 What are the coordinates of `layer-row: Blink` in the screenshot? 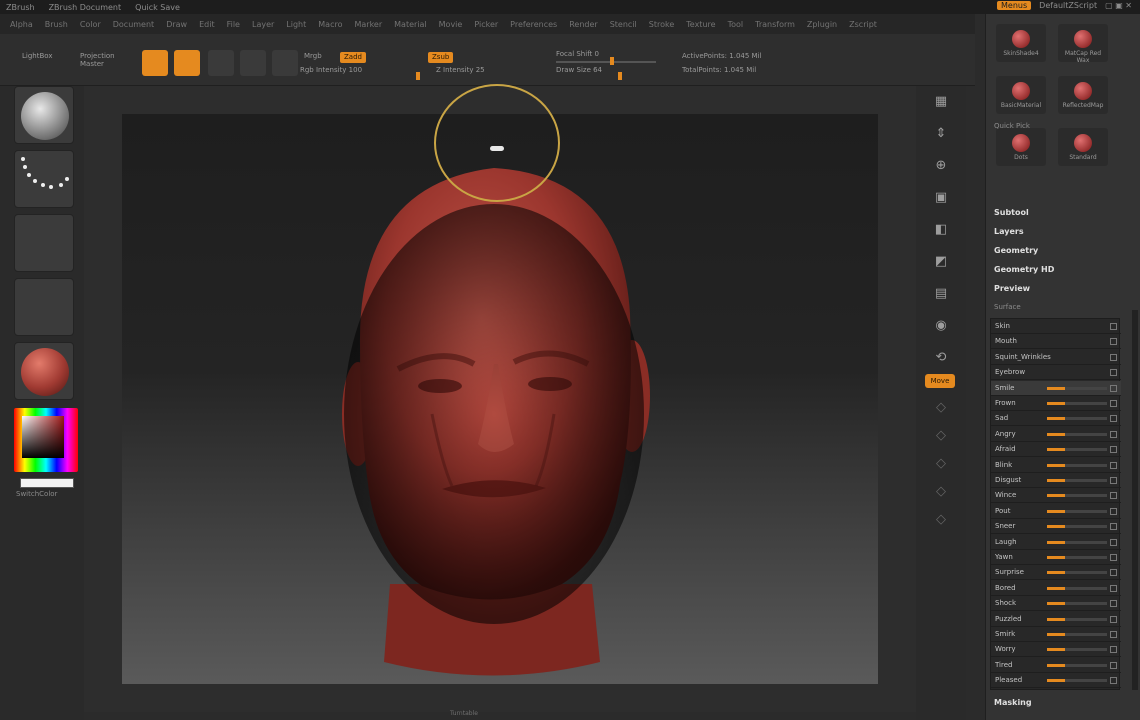 It's located at (1056, 465).